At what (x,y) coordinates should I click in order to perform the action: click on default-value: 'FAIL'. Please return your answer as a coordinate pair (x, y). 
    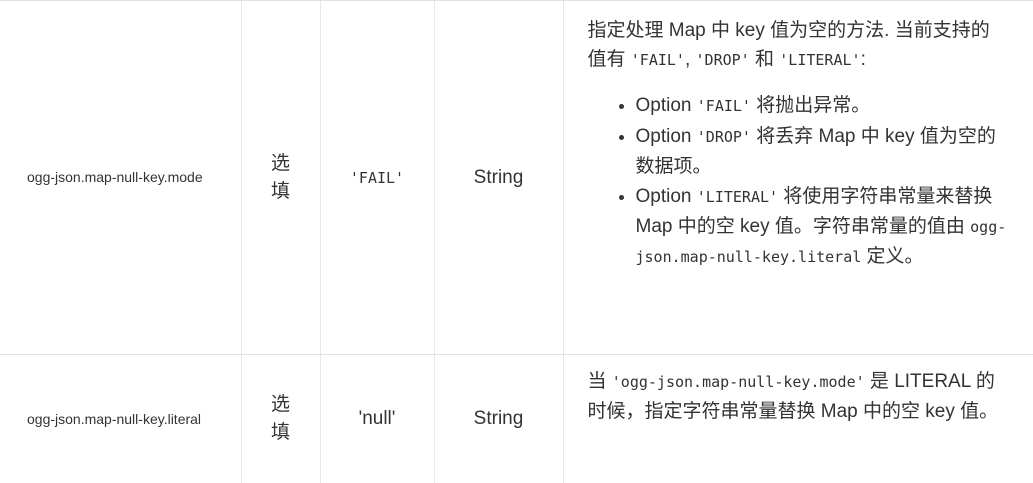
    Looking at the image, I should click on (377, 178).